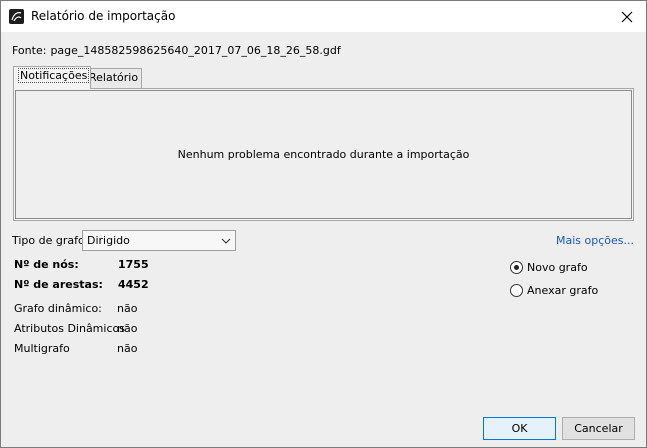 This screenshot has height=448, width=647. I want to click on source-label: Fonte:, so click(29, 50).